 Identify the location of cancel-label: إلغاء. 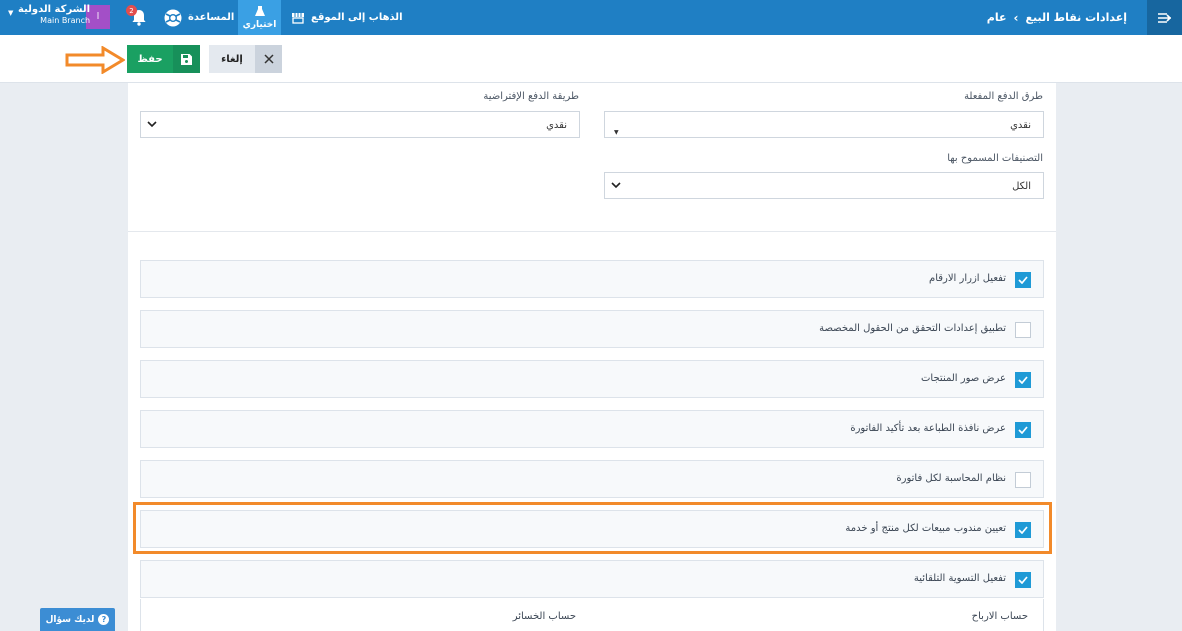
(232, 59).